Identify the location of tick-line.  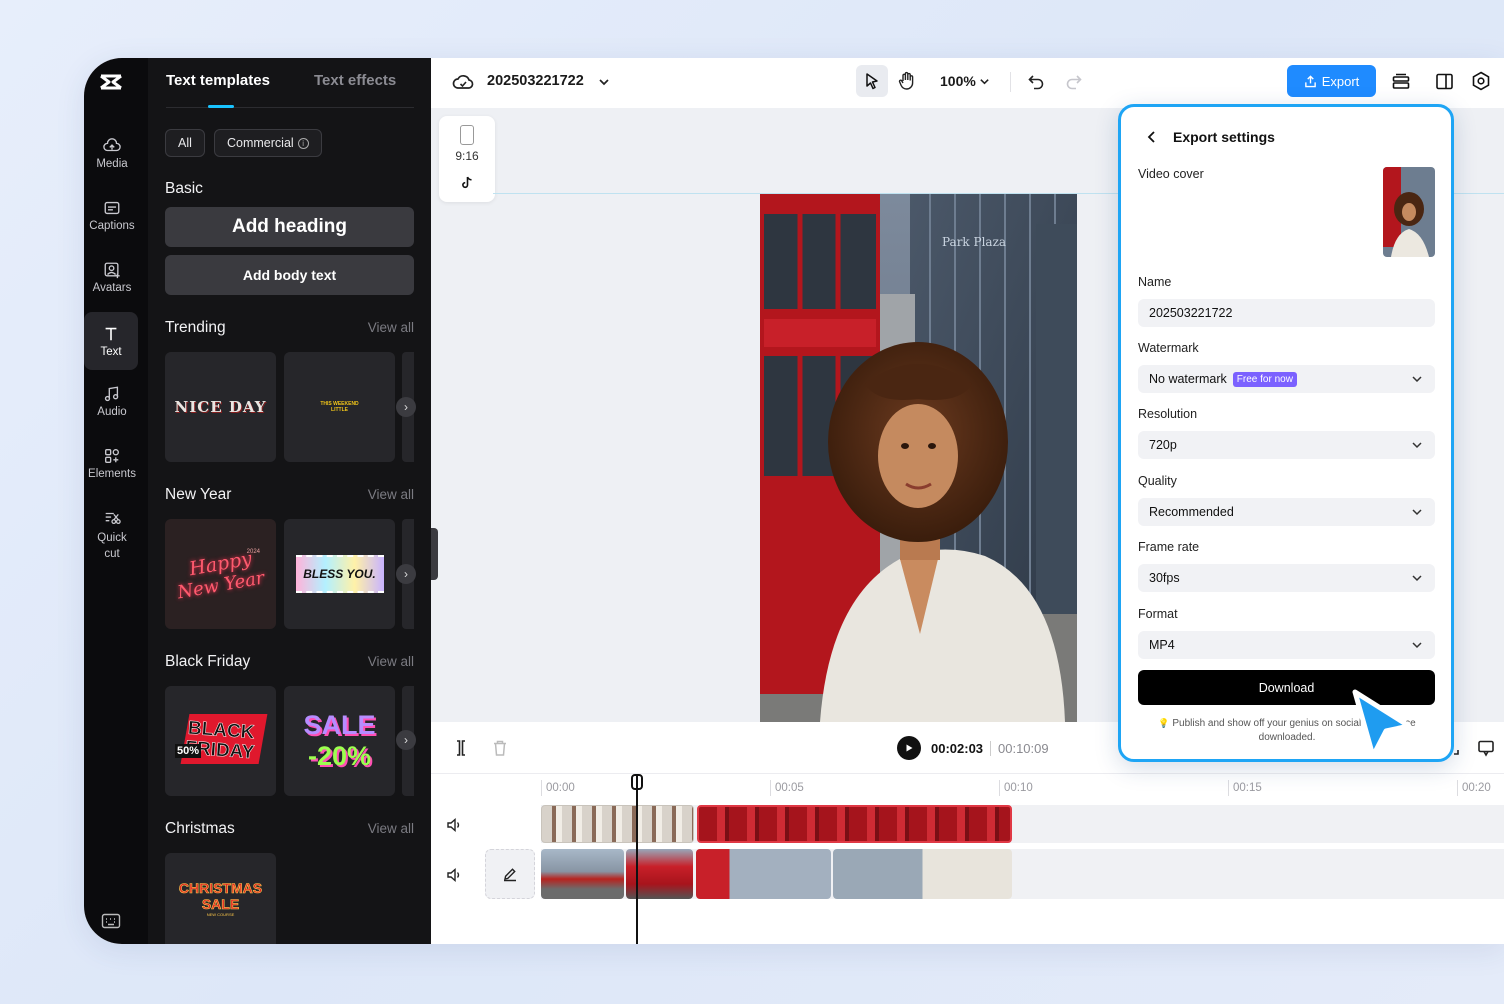
(999, 788).